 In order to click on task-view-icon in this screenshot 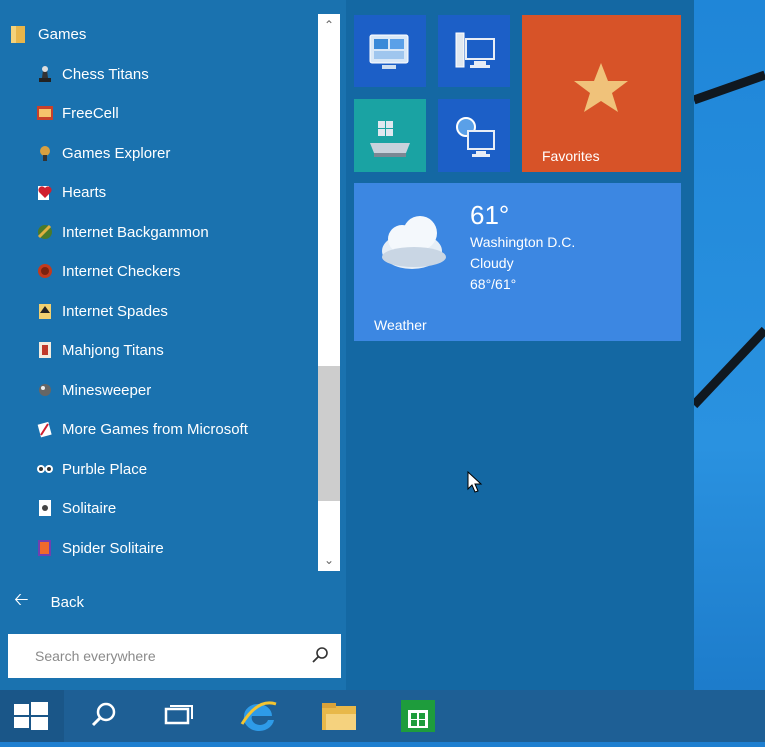, I will do `click(178, 715)`.